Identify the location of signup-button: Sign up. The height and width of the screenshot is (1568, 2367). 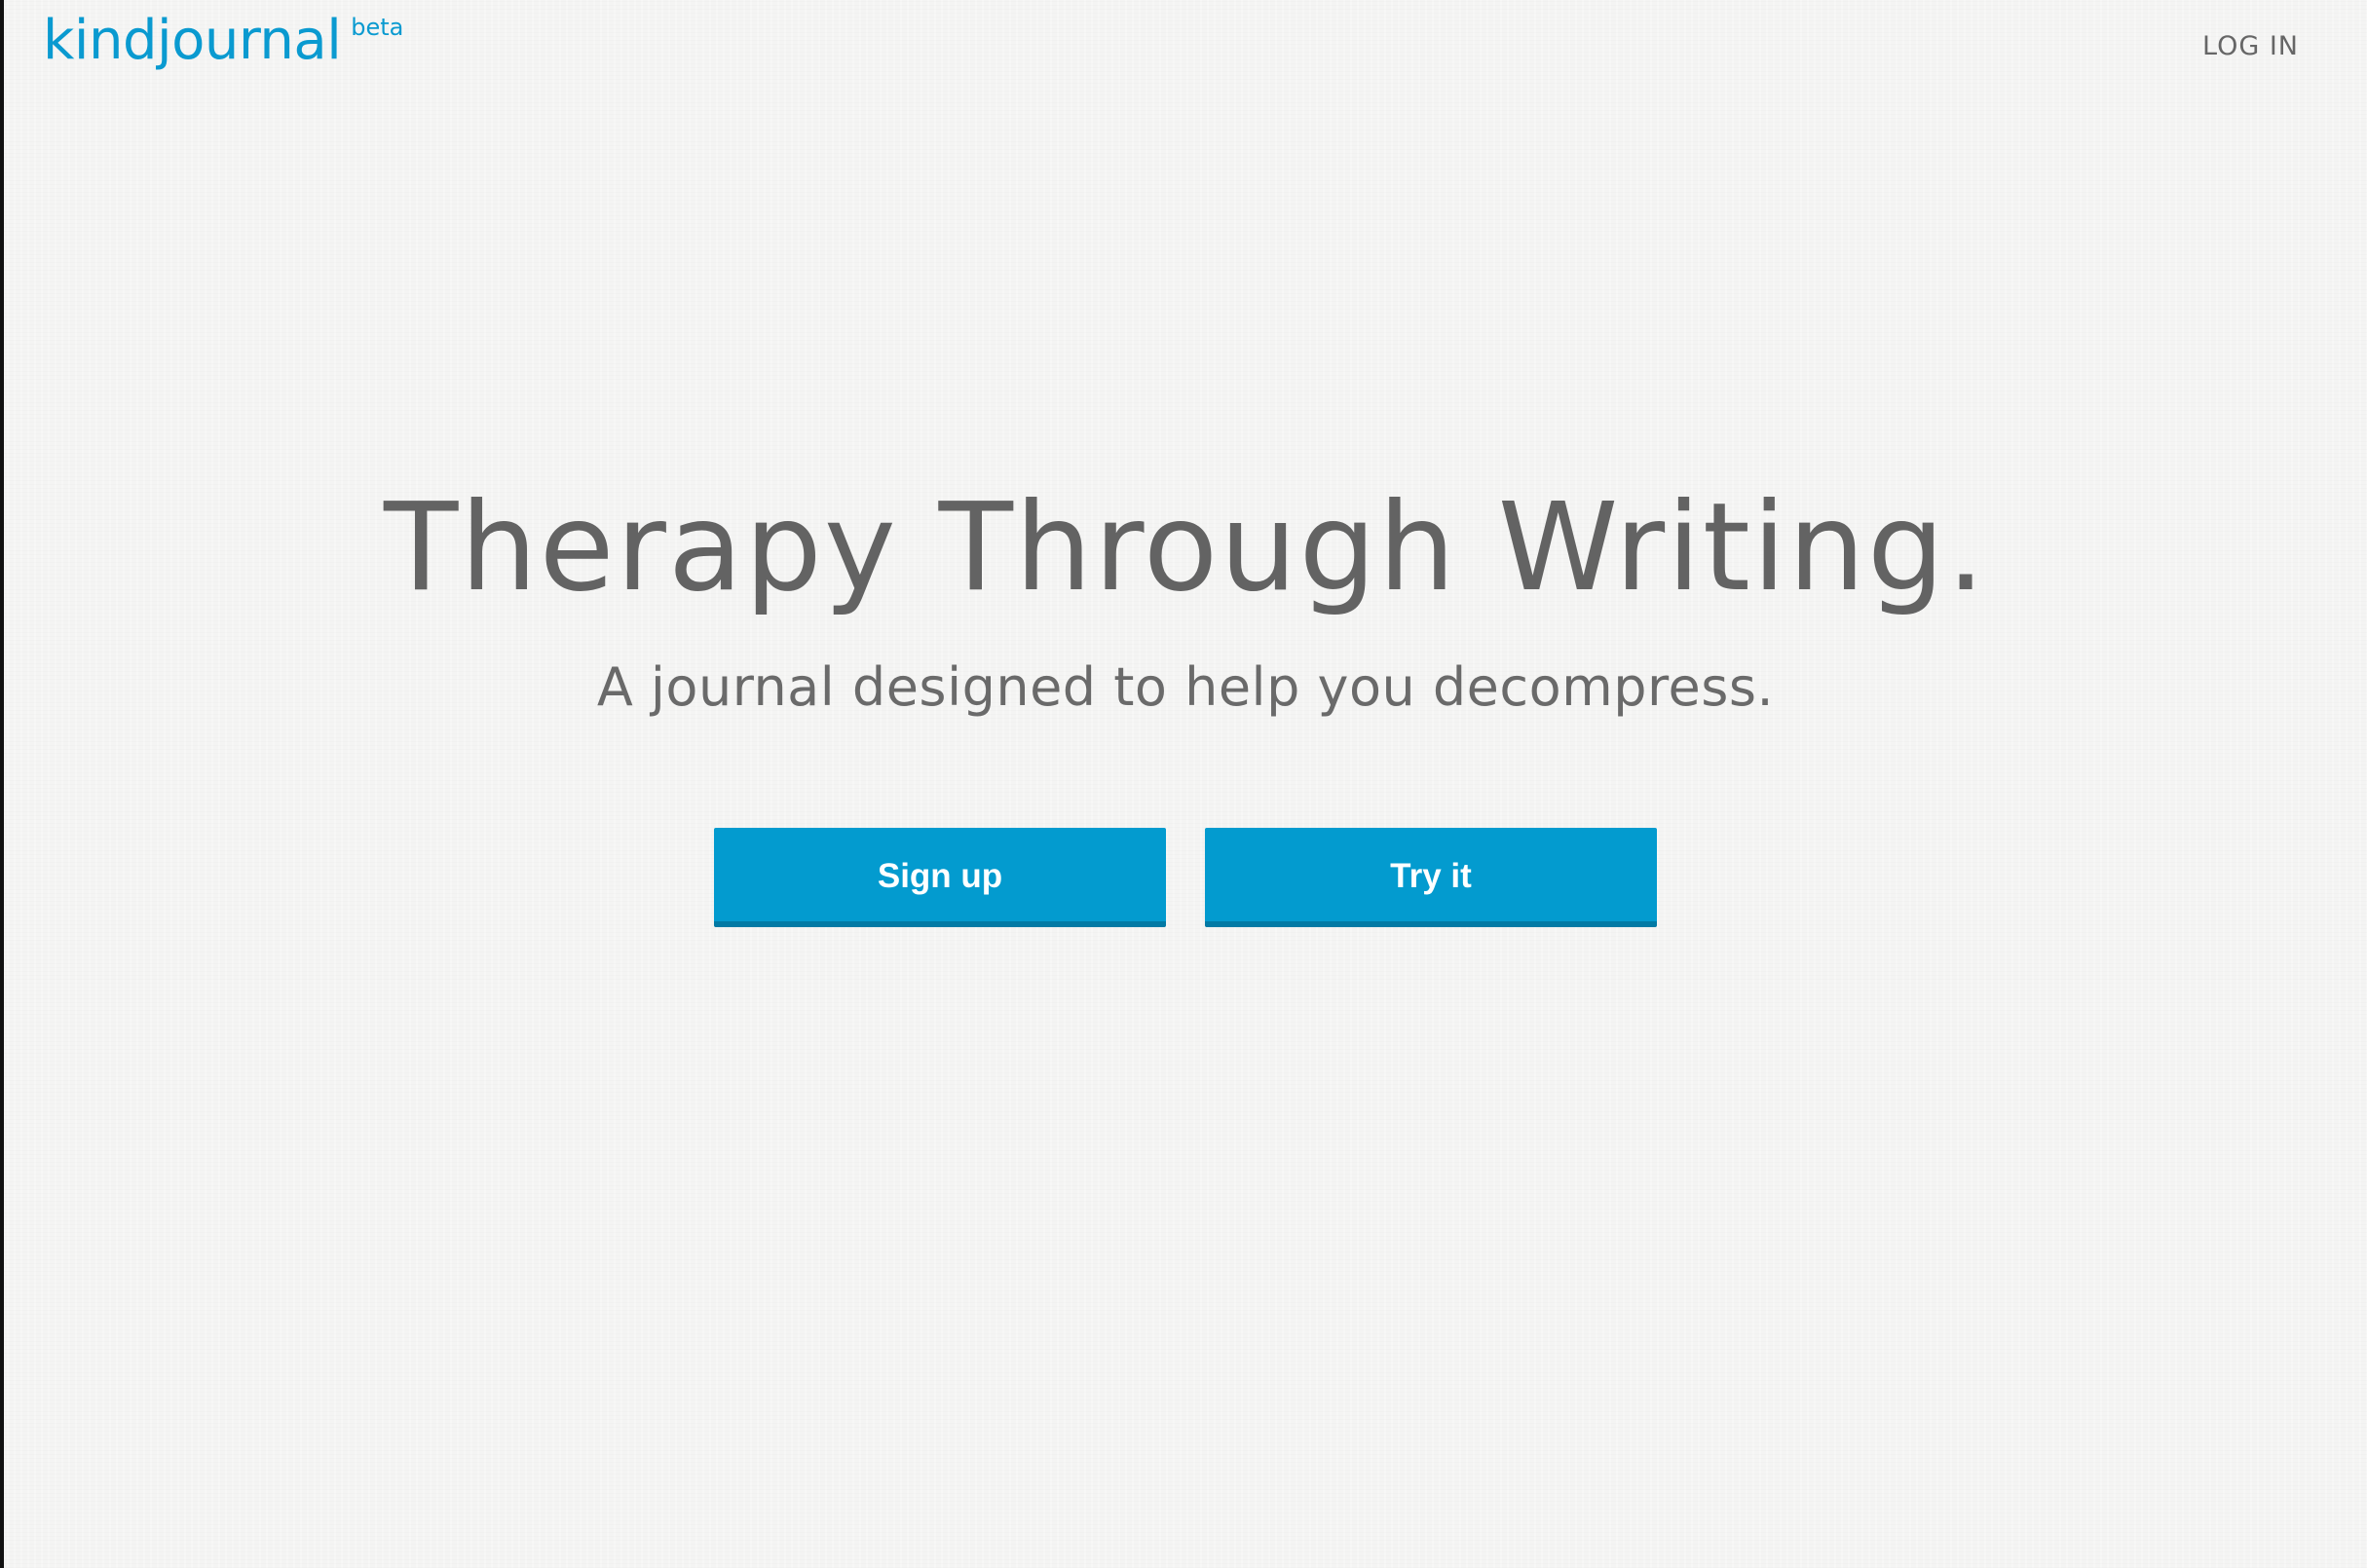
(940, 877).